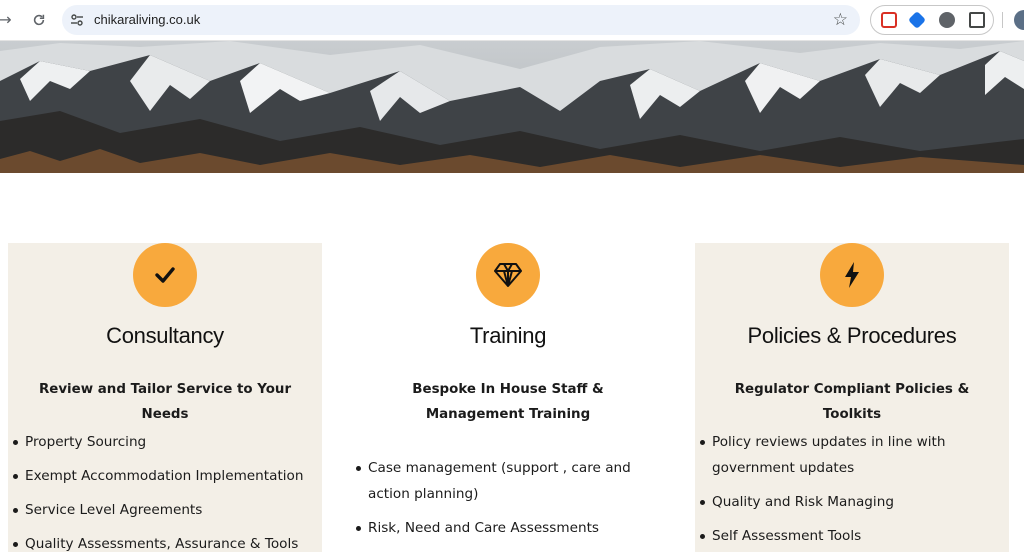  Describe the element at coordinates (840, 20) in the screenshot. I see `bookmark-star-icon: ☆` at that location.